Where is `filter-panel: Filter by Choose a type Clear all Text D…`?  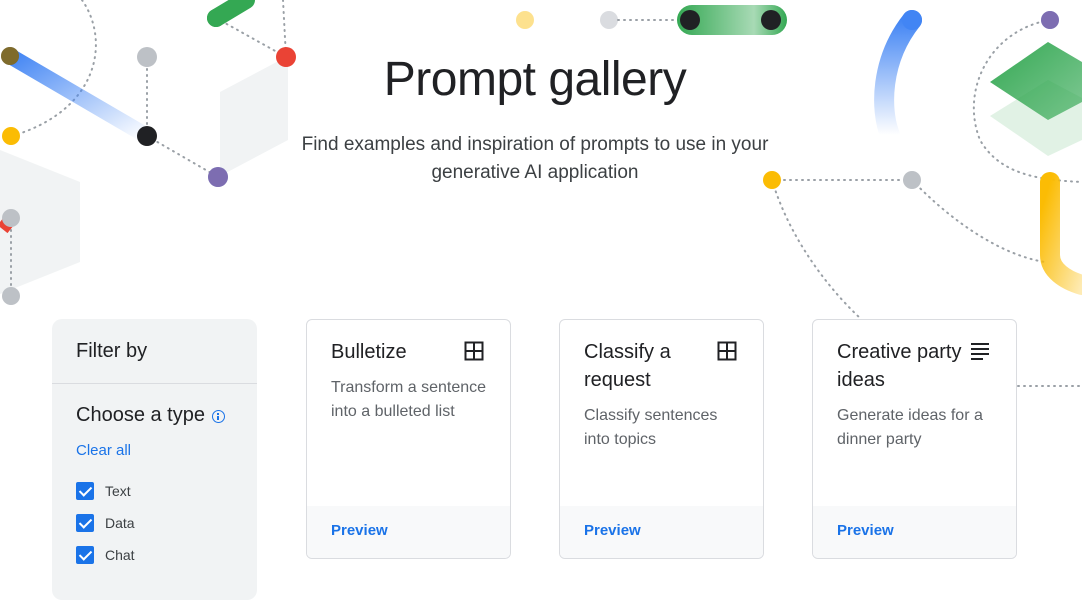
filter-panel: Filter by Choose a type Clear all Text D… is located at coordinates (154, 459).